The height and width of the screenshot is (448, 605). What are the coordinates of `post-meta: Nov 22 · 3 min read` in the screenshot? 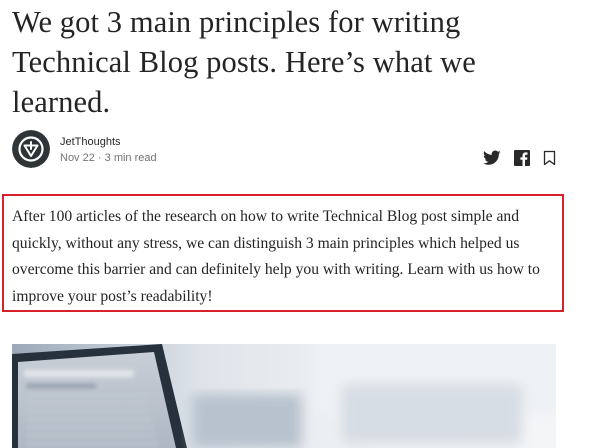 It's located at (108, 158).